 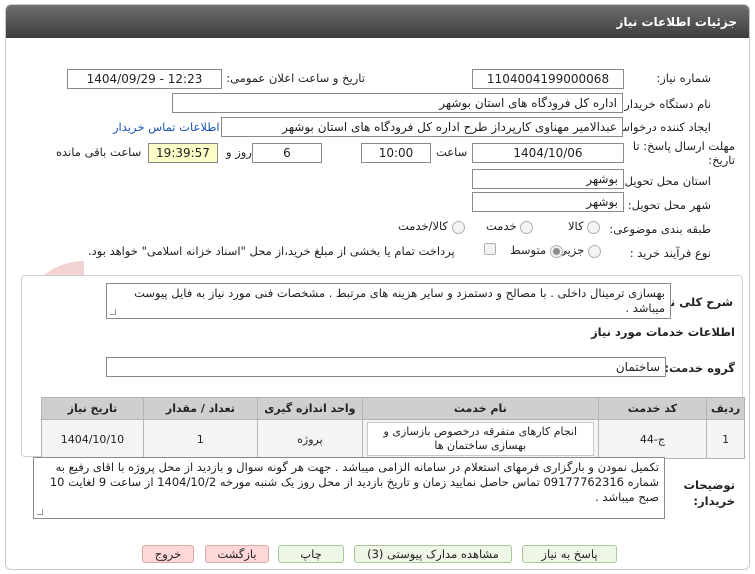 I want to click on service-group-field: ساختمان, so click(x=386, y=367).